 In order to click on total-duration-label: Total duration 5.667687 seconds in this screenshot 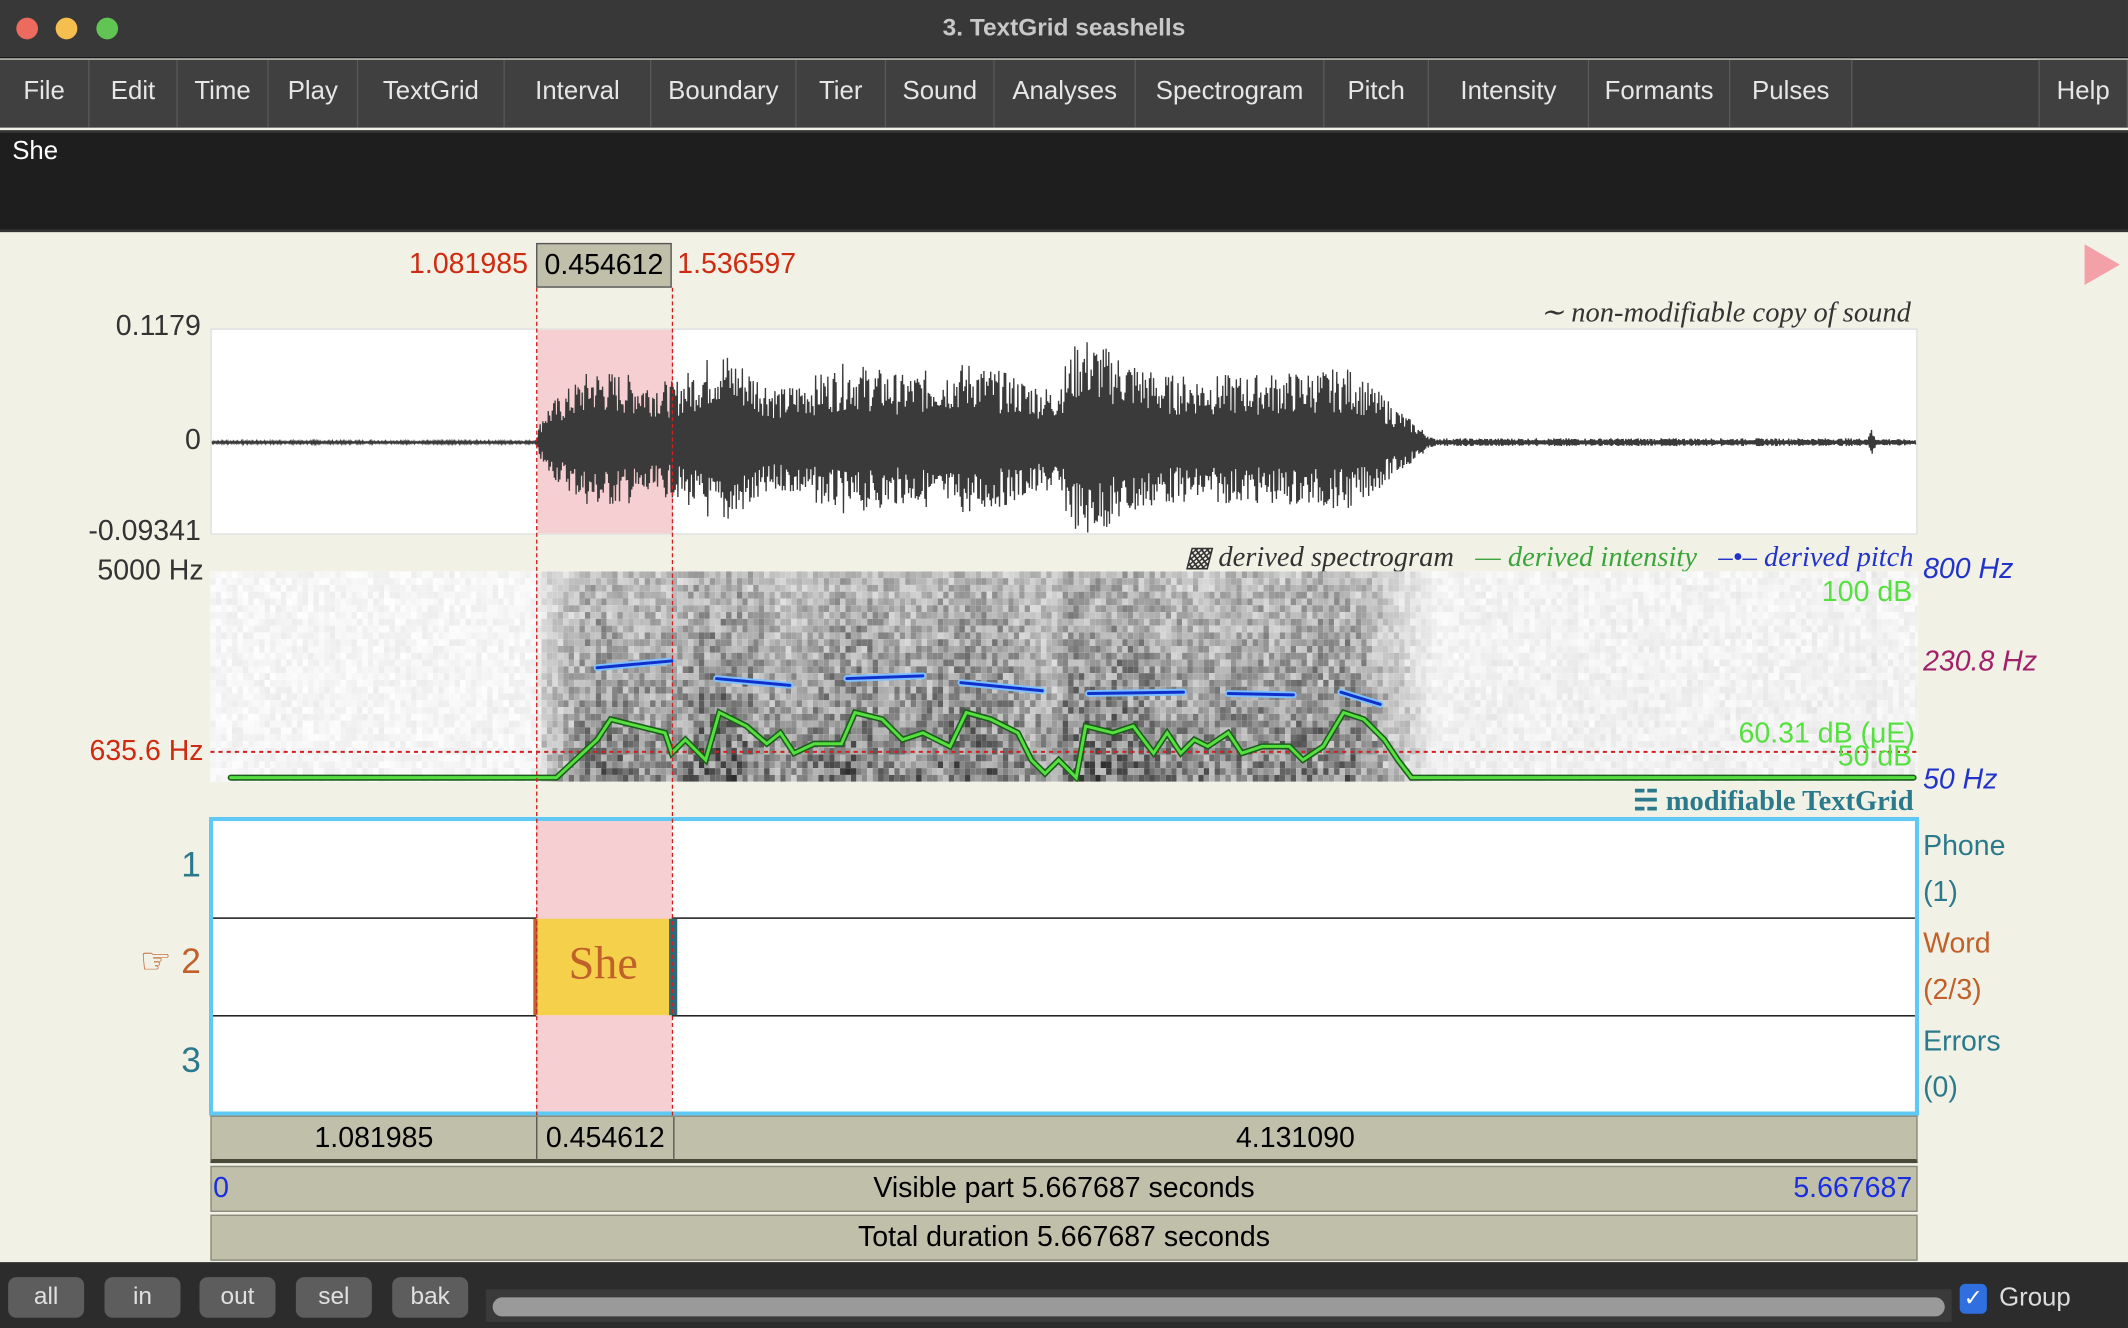, I will do `click(1064, 1237)`.